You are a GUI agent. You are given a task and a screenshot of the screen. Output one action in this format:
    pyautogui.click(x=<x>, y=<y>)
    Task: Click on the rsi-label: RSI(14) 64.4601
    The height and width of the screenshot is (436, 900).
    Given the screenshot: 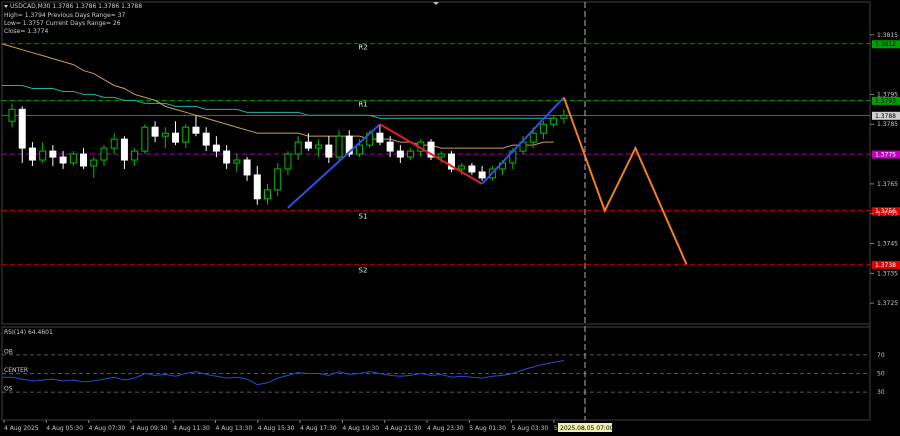 What is the action you would take?
    pyautogui.click(x=28, y=332)
    